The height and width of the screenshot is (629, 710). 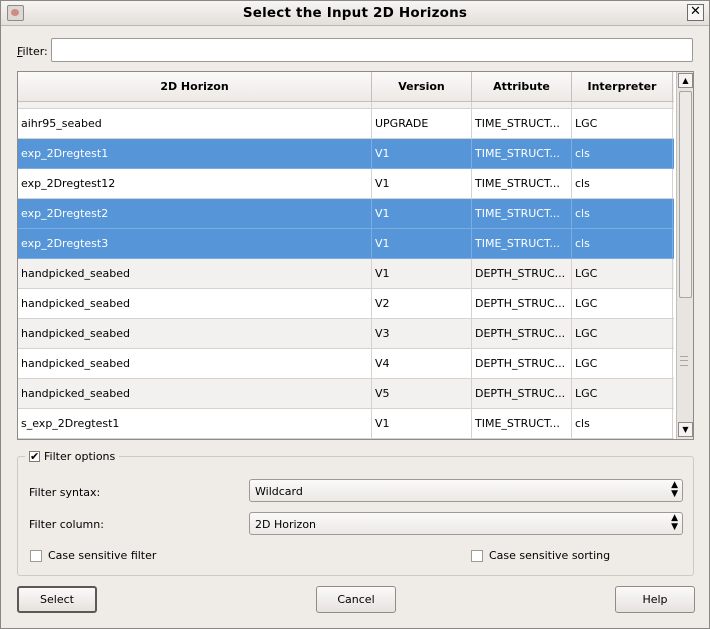 I want to click on table-cell-version: V5, so click(x=422, y=393).